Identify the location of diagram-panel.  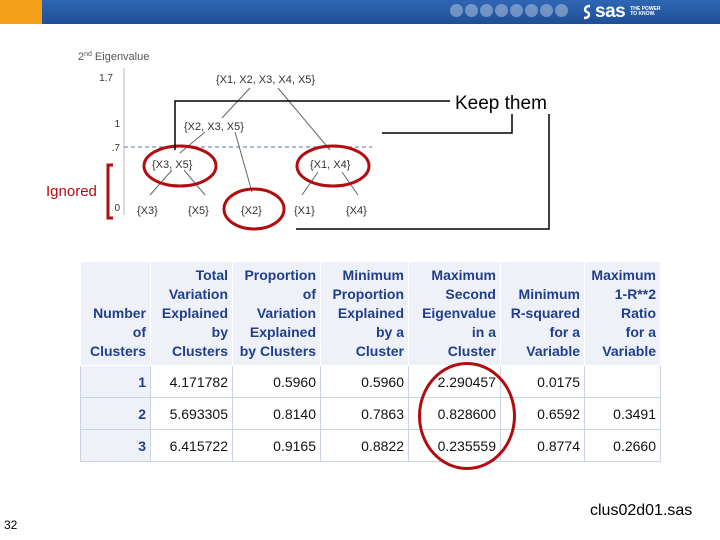
(243, 135).